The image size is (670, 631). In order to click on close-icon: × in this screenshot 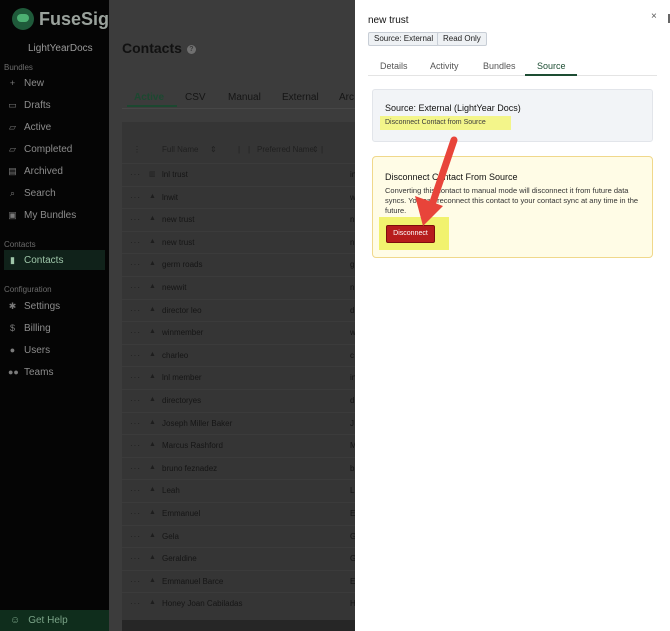, I will do `click(654, 16)`.